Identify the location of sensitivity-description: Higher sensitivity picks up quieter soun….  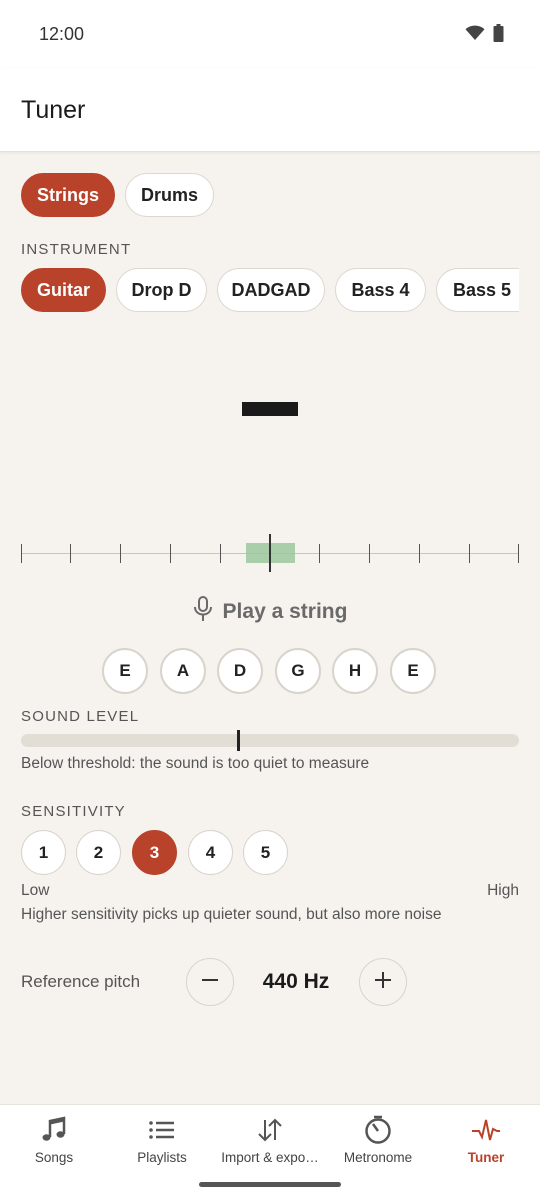
(231, 914).